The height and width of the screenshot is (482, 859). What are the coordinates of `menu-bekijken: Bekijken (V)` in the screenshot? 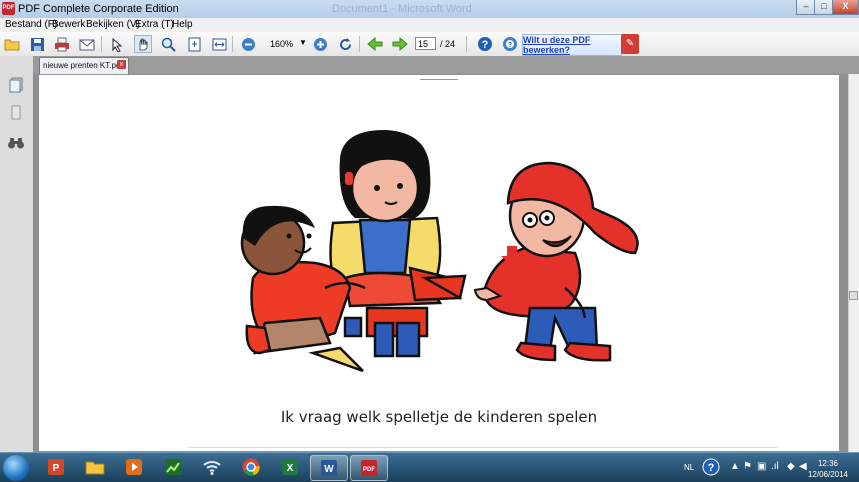 It's located at (113, 24).